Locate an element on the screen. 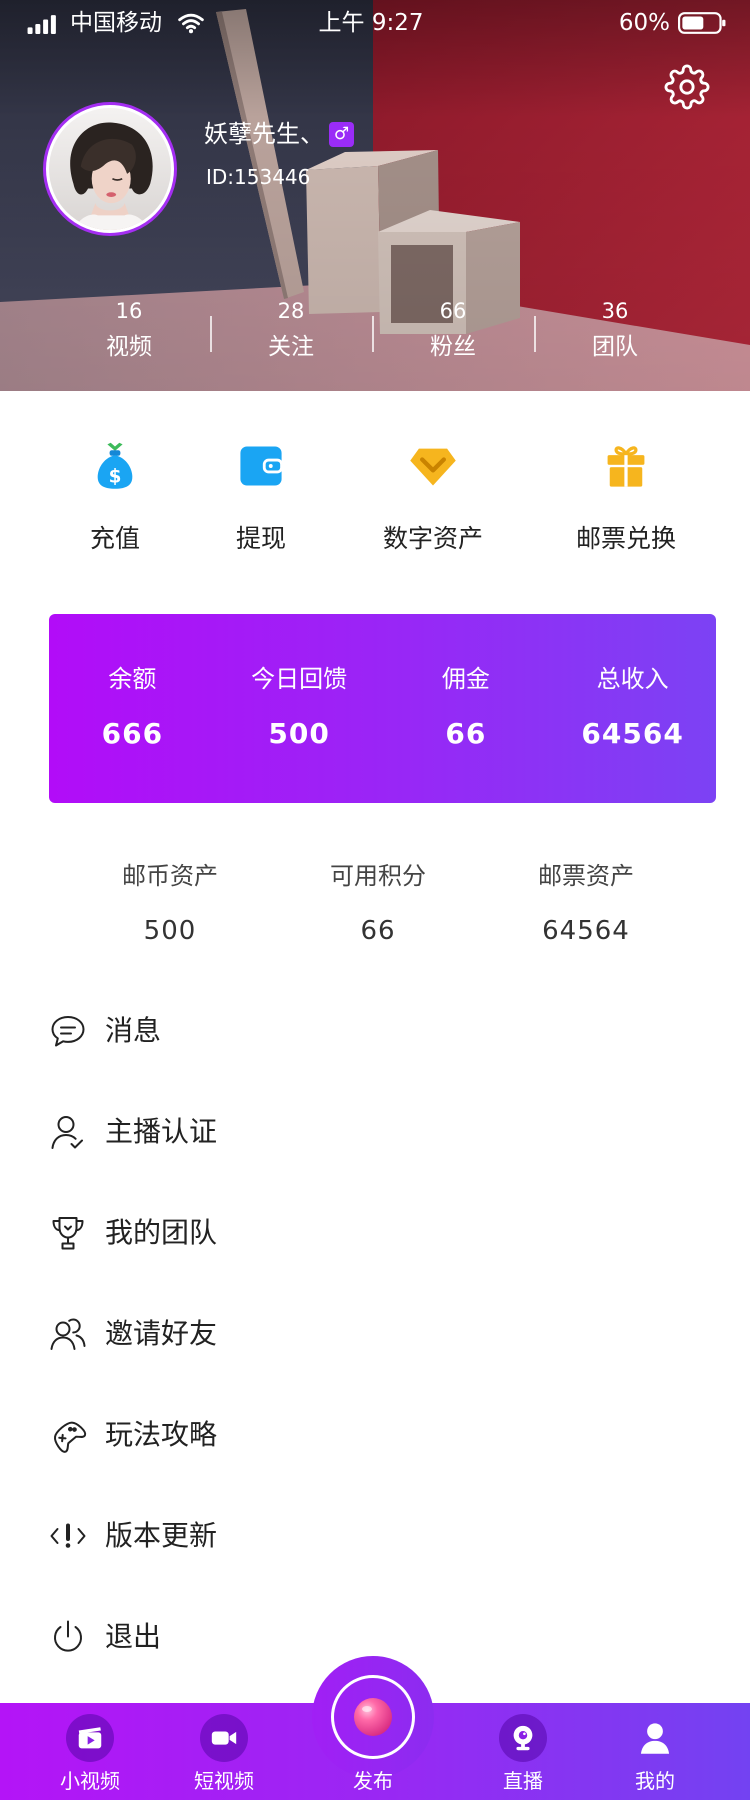 Image resolution: width=750 pixels, height=1800 pixels. battery-icon is located at coordinates (702, 23).